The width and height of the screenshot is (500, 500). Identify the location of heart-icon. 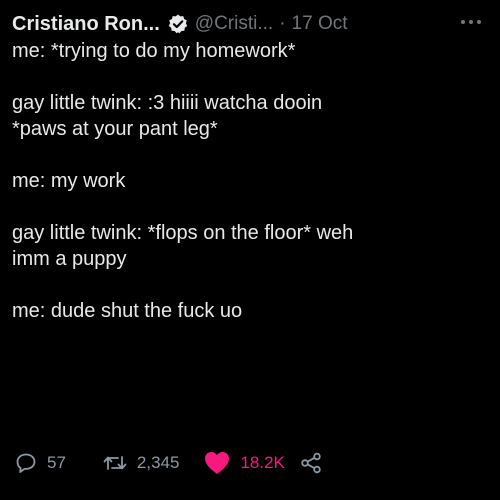
(217, 463).